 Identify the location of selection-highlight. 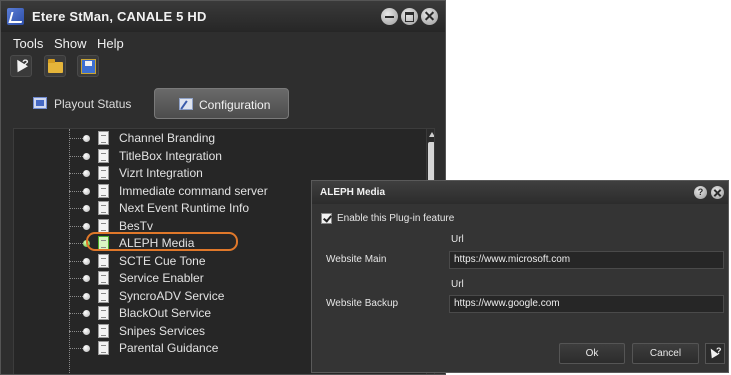
(162, 241).